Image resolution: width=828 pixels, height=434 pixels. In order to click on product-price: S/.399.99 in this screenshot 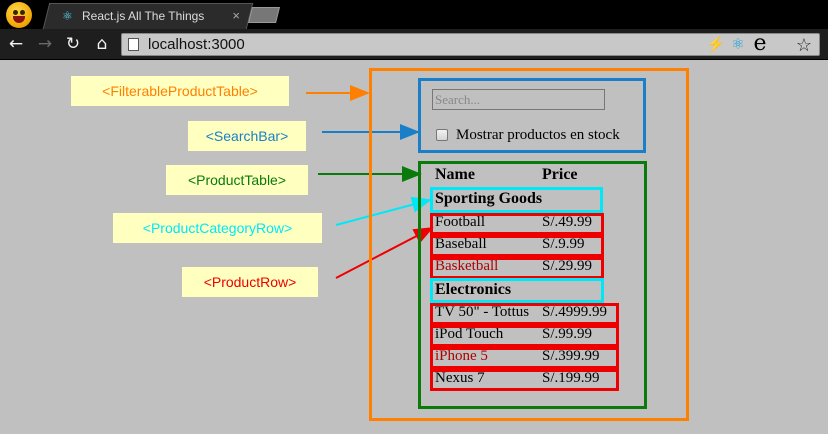, I will do `click(571, 356)`.